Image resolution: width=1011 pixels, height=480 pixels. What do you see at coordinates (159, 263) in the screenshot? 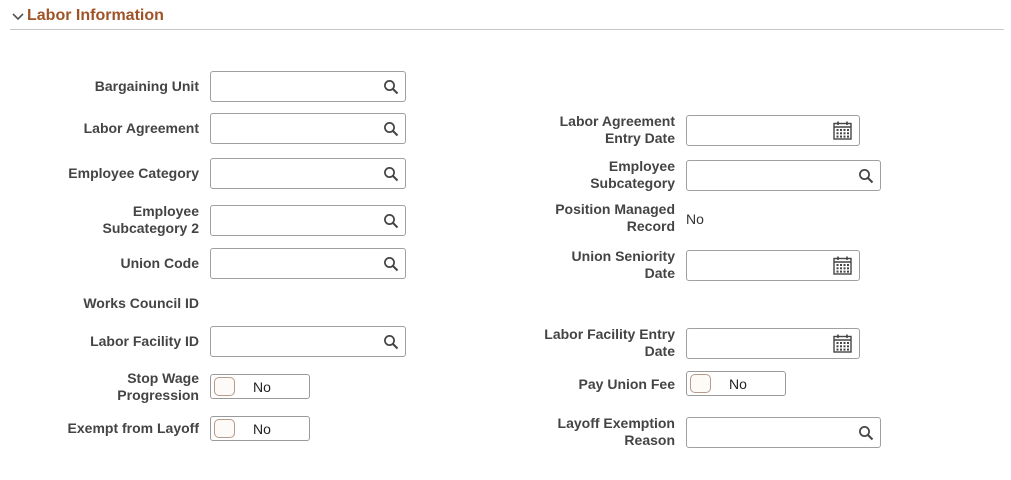
I see `union-code-label: Union Code` at bounding box center [159, 263].